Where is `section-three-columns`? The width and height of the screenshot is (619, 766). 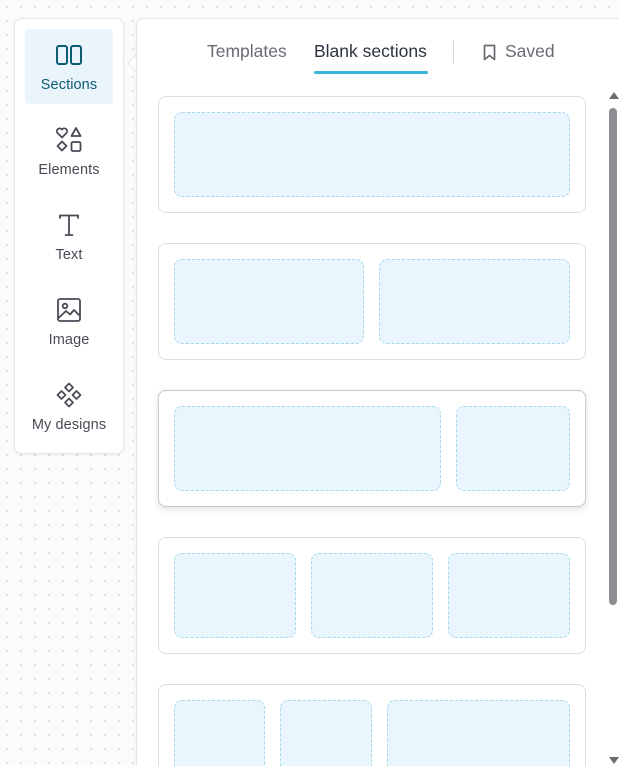 section-three-columns is located at coordinates (372, 595).